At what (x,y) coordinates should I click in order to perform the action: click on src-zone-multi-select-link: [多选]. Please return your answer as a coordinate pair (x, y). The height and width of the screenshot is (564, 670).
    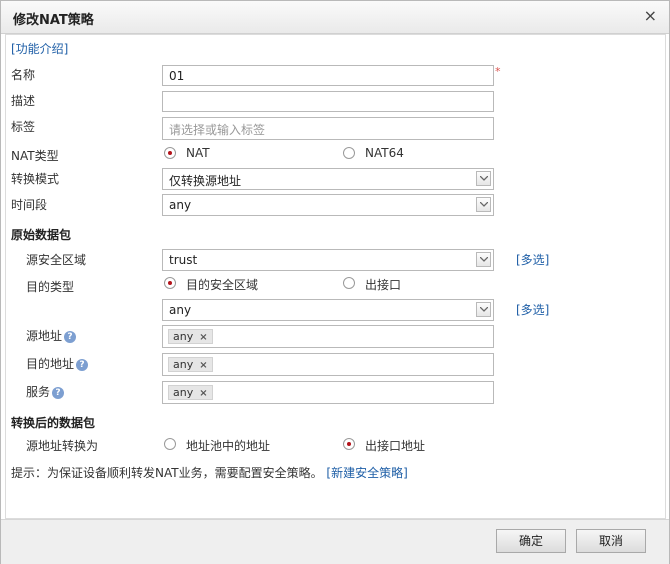
    Looking at the image, I should click on (532, 259).